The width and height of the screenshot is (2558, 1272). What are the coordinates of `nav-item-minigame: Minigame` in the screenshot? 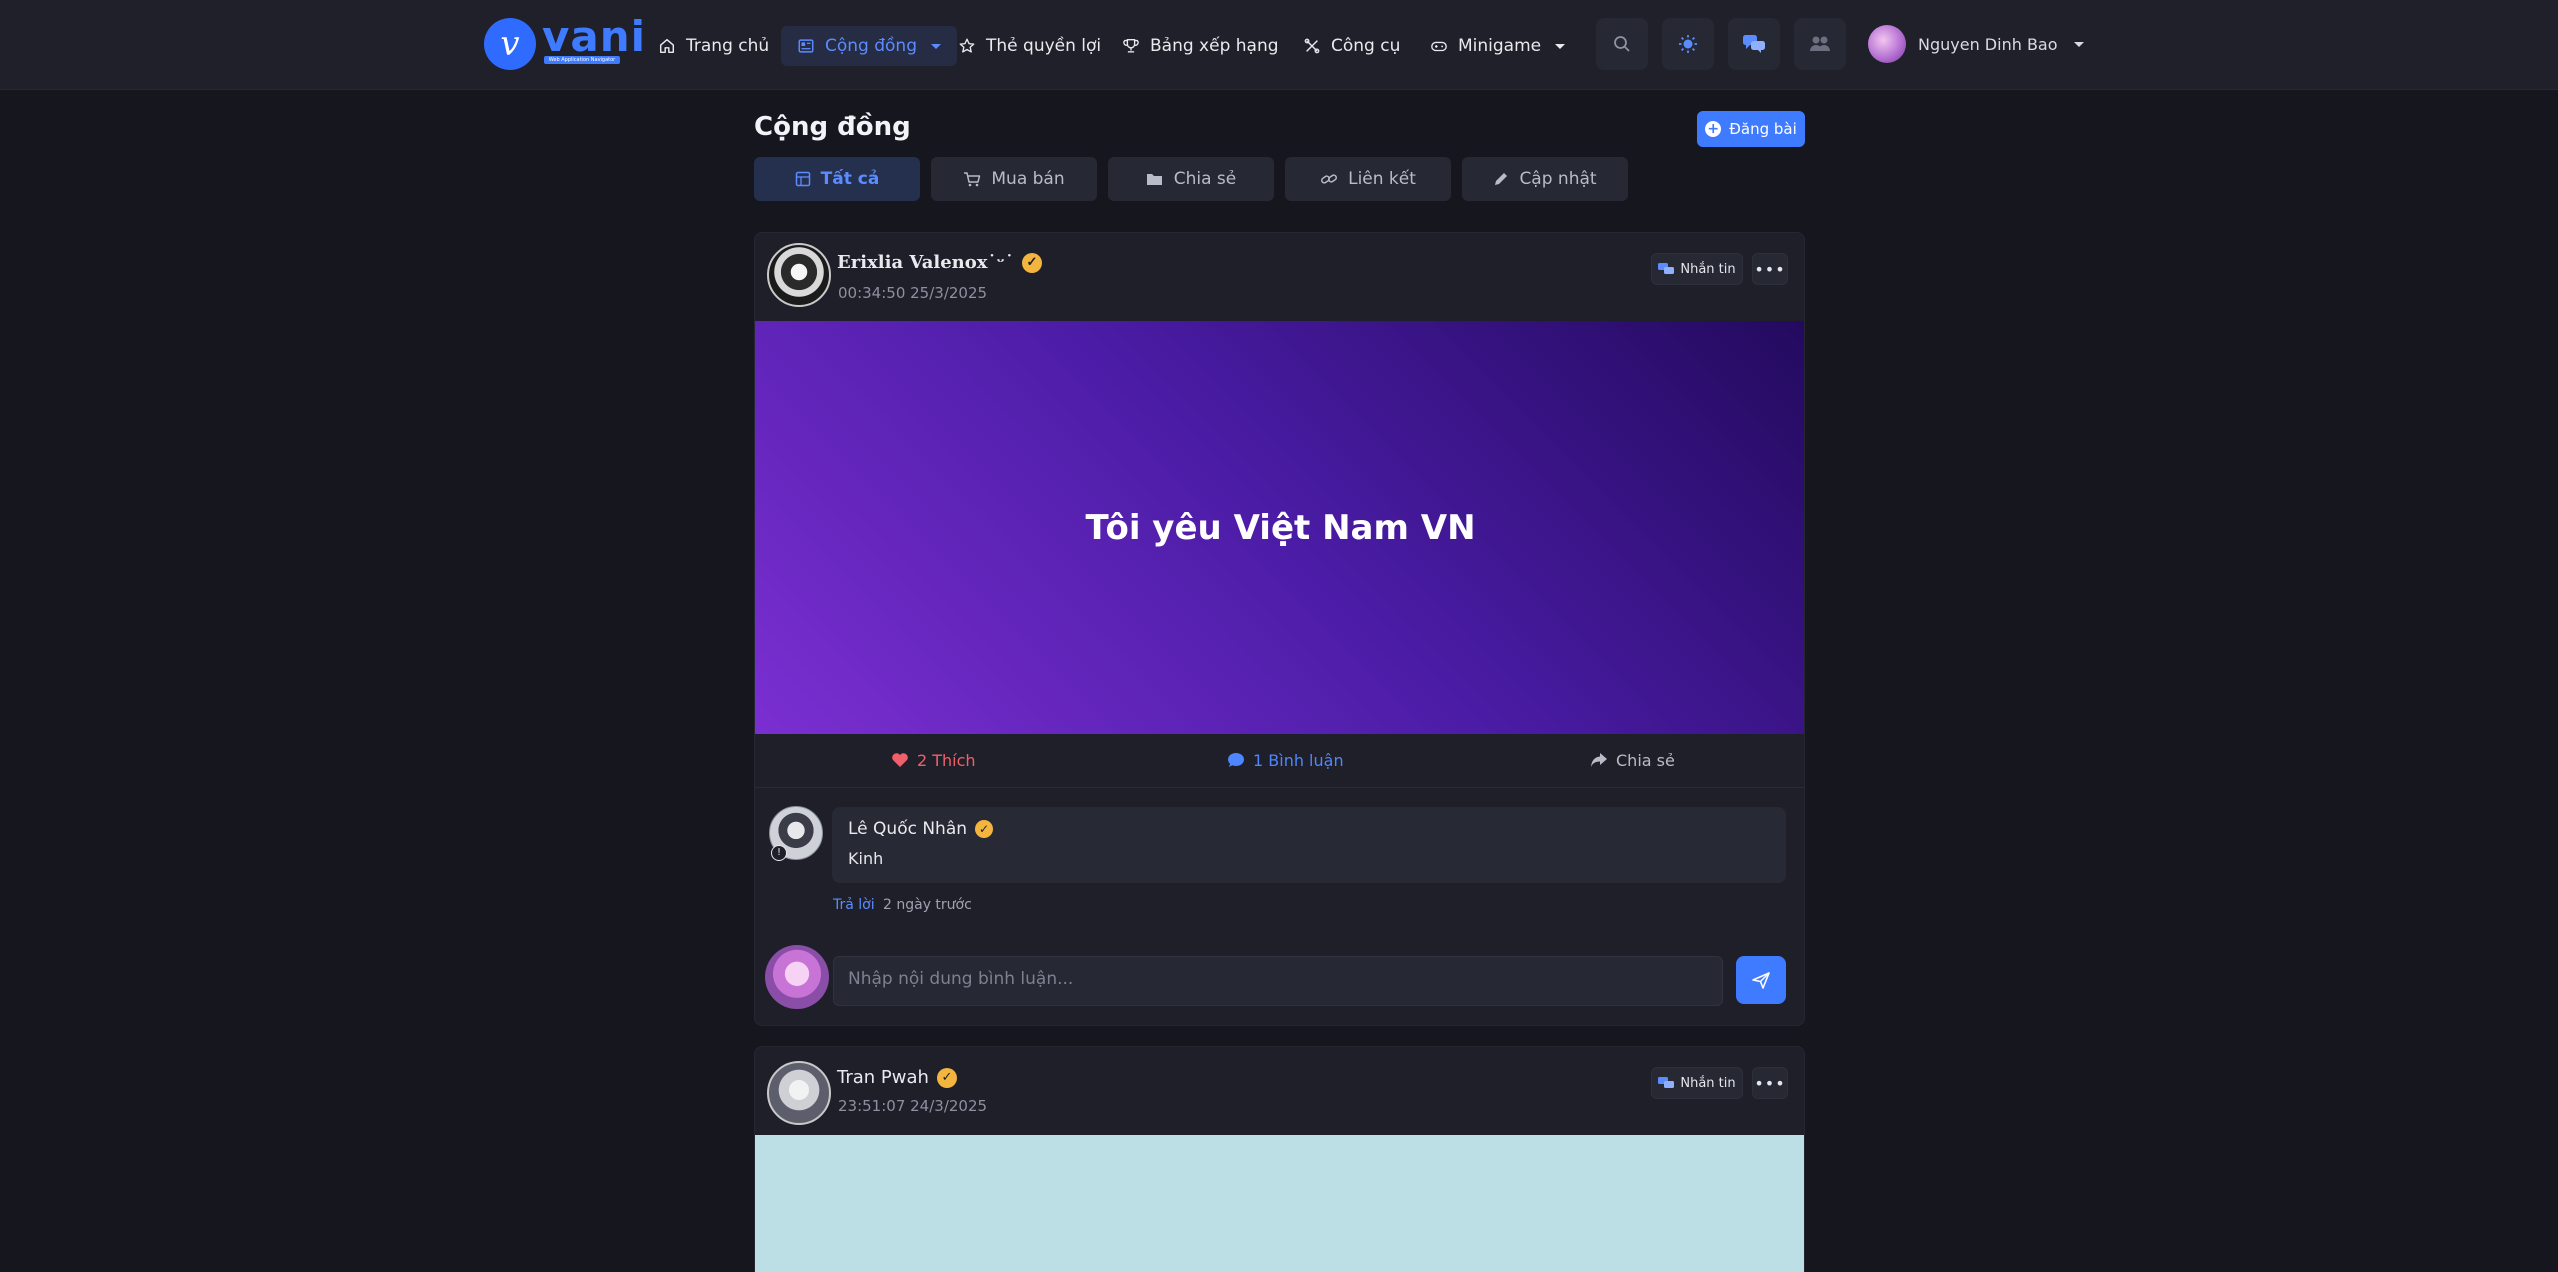 It's located at (1498, 46).